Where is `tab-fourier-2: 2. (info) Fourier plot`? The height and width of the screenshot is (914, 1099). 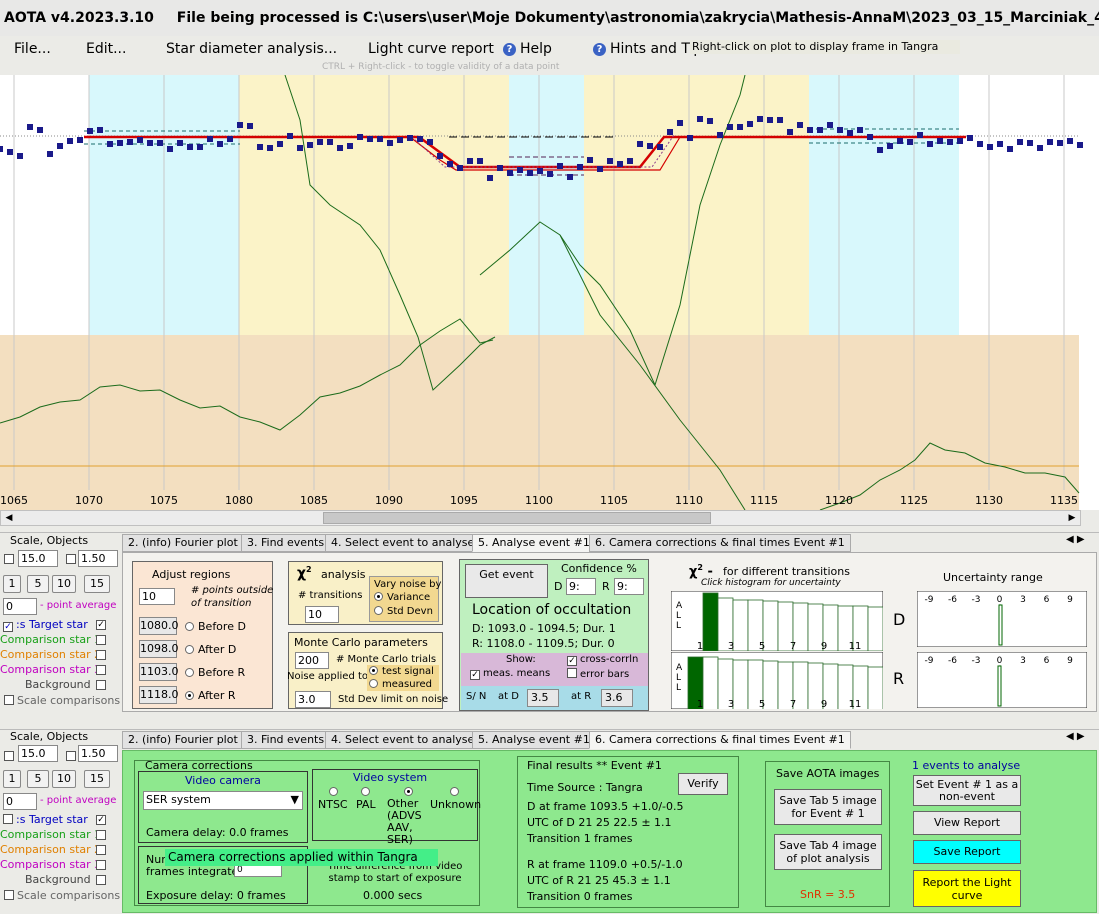
tab-fourier-2: 2. (info) Fourier plot is located at coordinates (183, 740).